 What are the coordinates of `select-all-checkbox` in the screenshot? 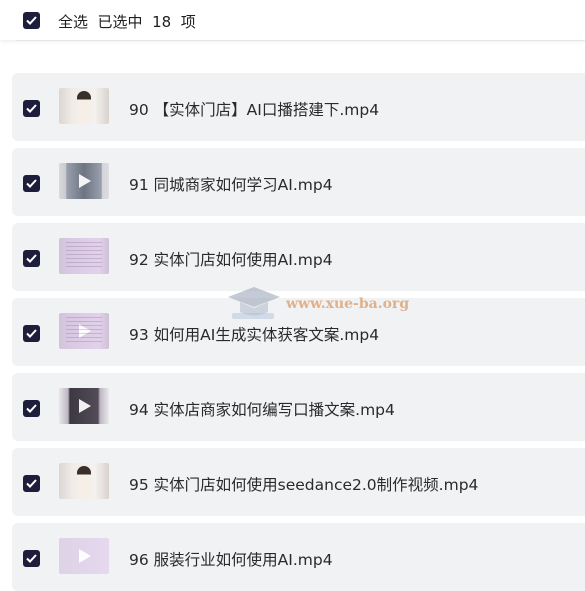 It's located at (31, 20).